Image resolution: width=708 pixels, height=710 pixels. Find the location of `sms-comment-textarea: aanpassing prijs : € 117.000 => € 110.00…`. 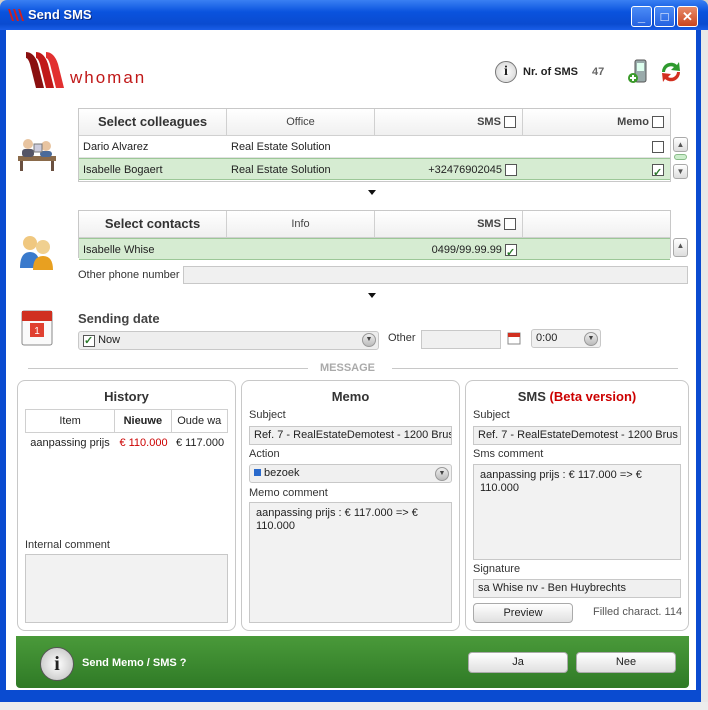

sms-comment-textarea: aanpassing prijs : € 117.000 => € 110.00… is located at coordinates (577, 512).